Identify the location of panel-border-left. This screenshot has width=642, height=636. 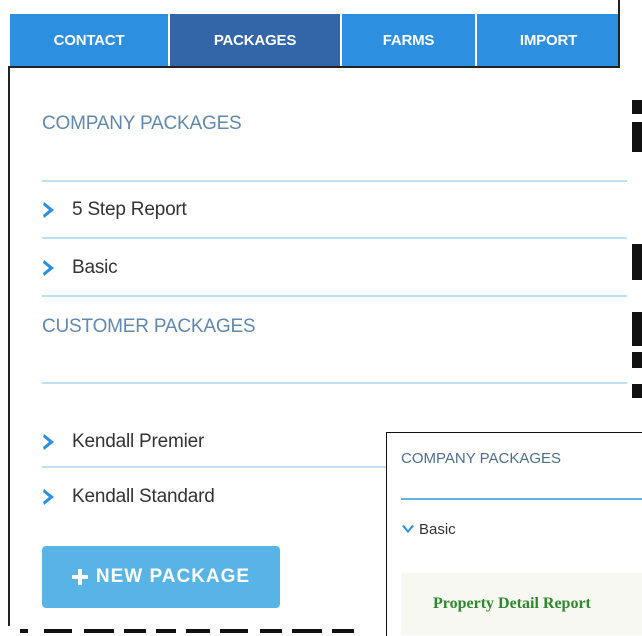
(9, 346).